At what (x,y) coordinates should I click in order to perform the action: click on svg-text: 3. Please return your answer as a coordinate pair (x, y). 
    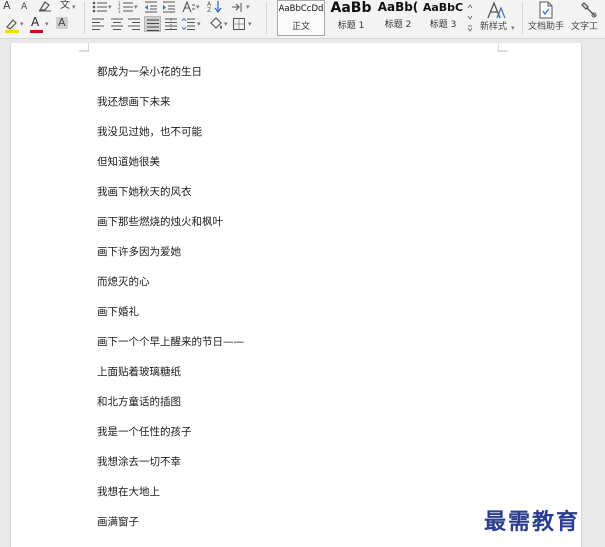
    Looking at the image, I should click on (119, 11).